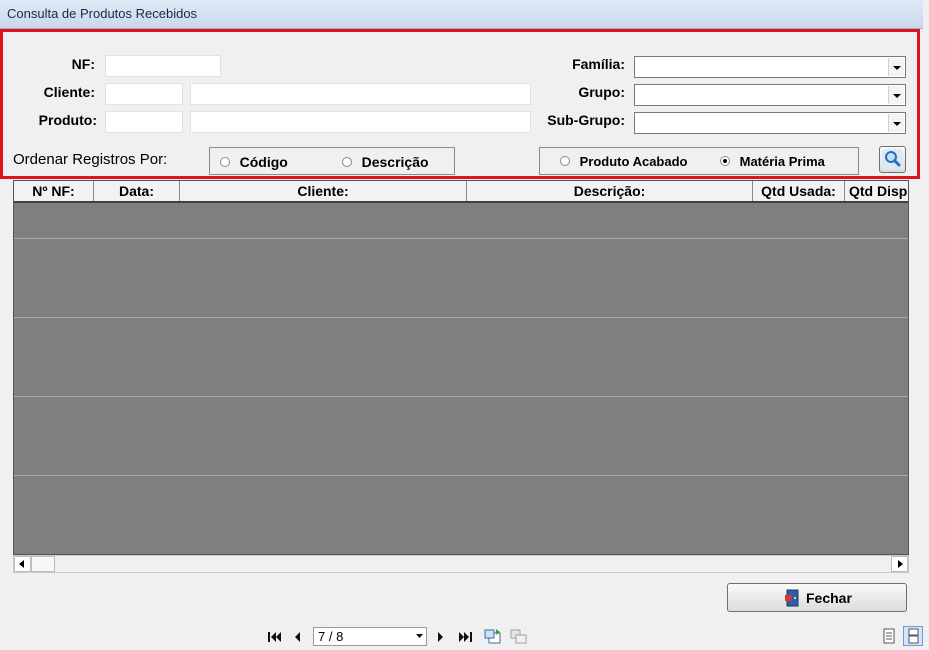 The width and height of the screenshot is (929, 650). I want to click on column-header-cliente: Cliente:, so click(323, 191).